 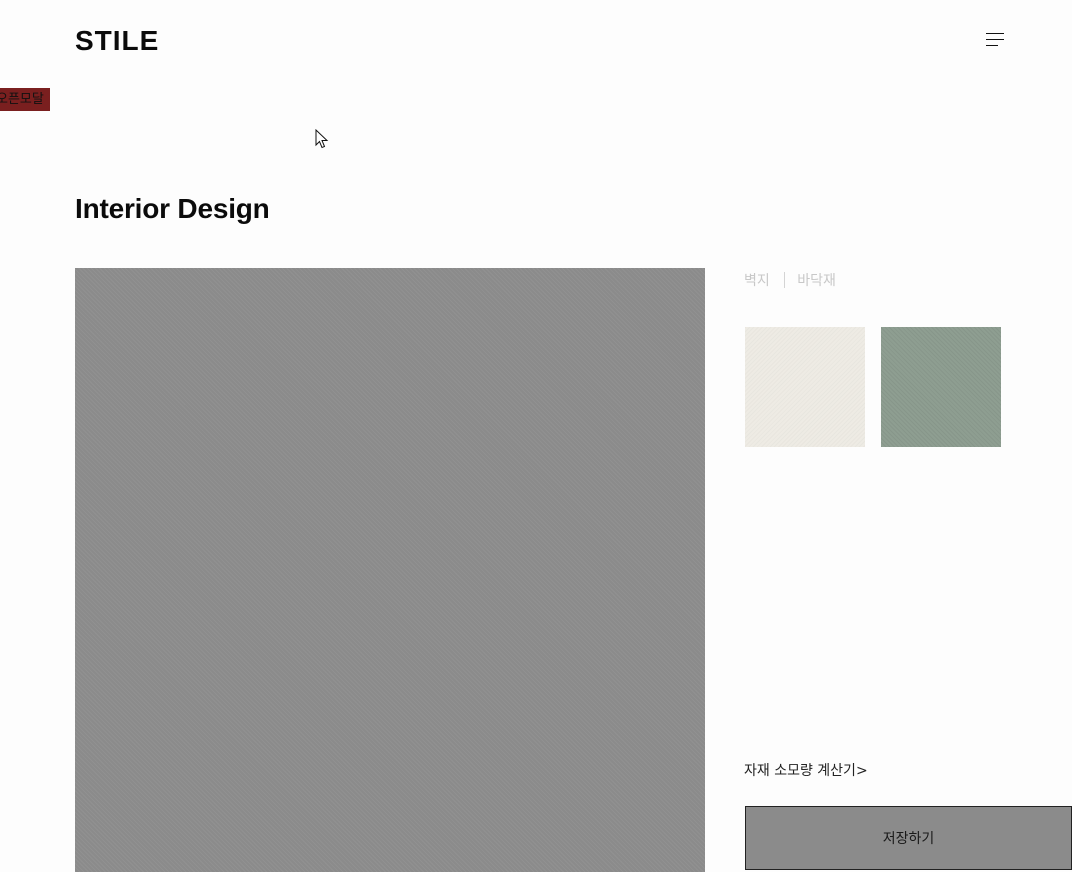 What do you see at coordinates (941, 387) in the screenshot?
I see `material-swatch-sage-green` at bounding box center [941, 387].